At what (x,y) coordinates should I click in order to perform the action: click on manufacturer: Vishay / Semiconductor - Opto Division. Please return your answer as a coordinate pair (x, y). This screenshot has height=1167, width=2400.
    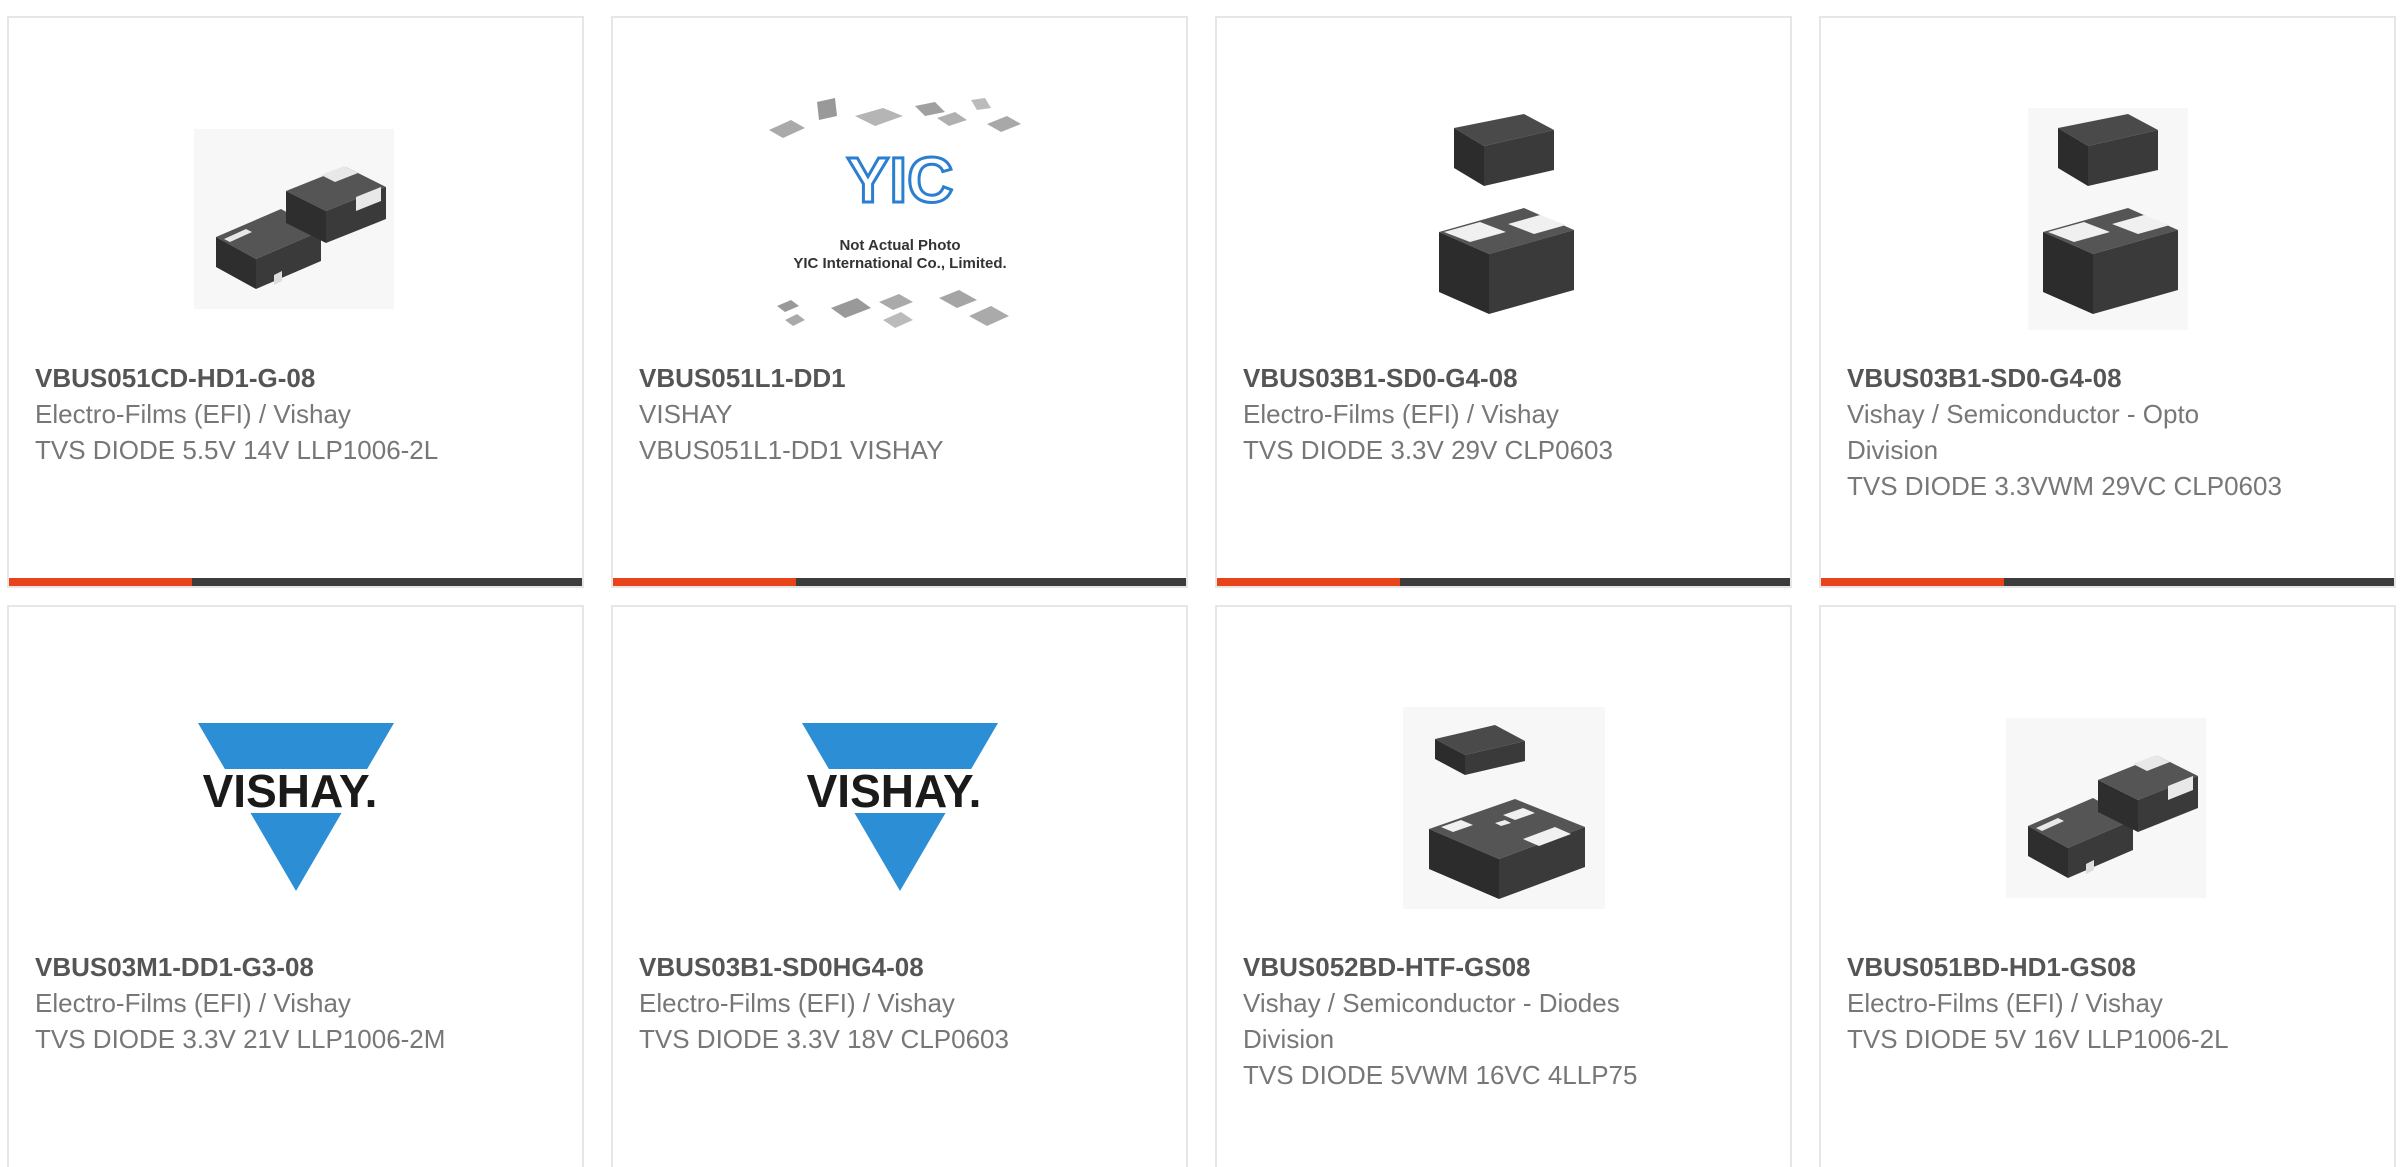
    Looking at the image, I should click on (2023, 432).